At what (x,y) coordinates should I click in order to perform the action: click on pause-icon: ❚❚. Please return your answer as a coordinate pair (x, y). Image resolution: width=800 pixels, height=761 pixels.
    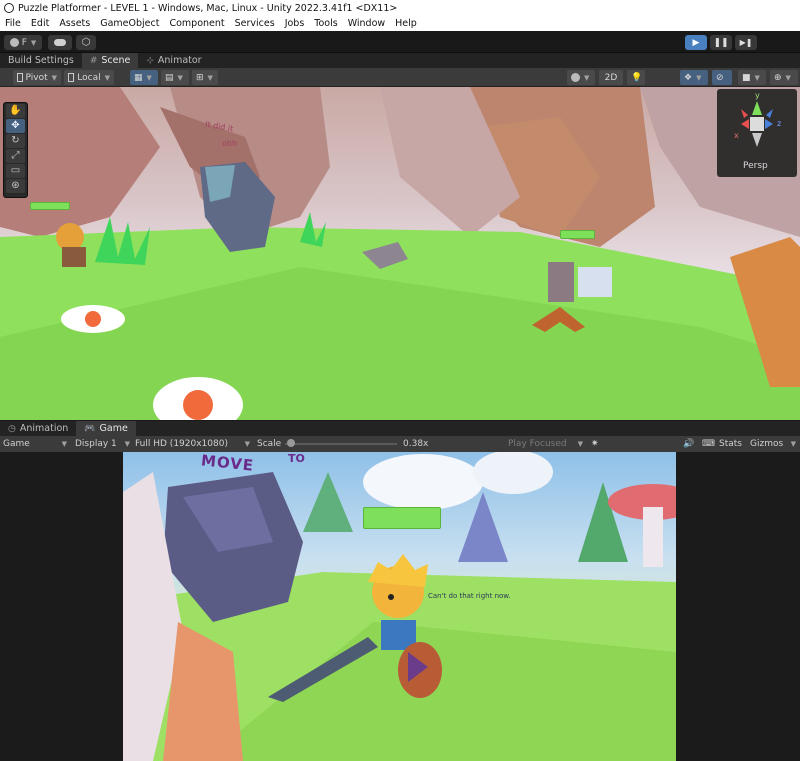
    Looking at the image, I should click on (721, 42).